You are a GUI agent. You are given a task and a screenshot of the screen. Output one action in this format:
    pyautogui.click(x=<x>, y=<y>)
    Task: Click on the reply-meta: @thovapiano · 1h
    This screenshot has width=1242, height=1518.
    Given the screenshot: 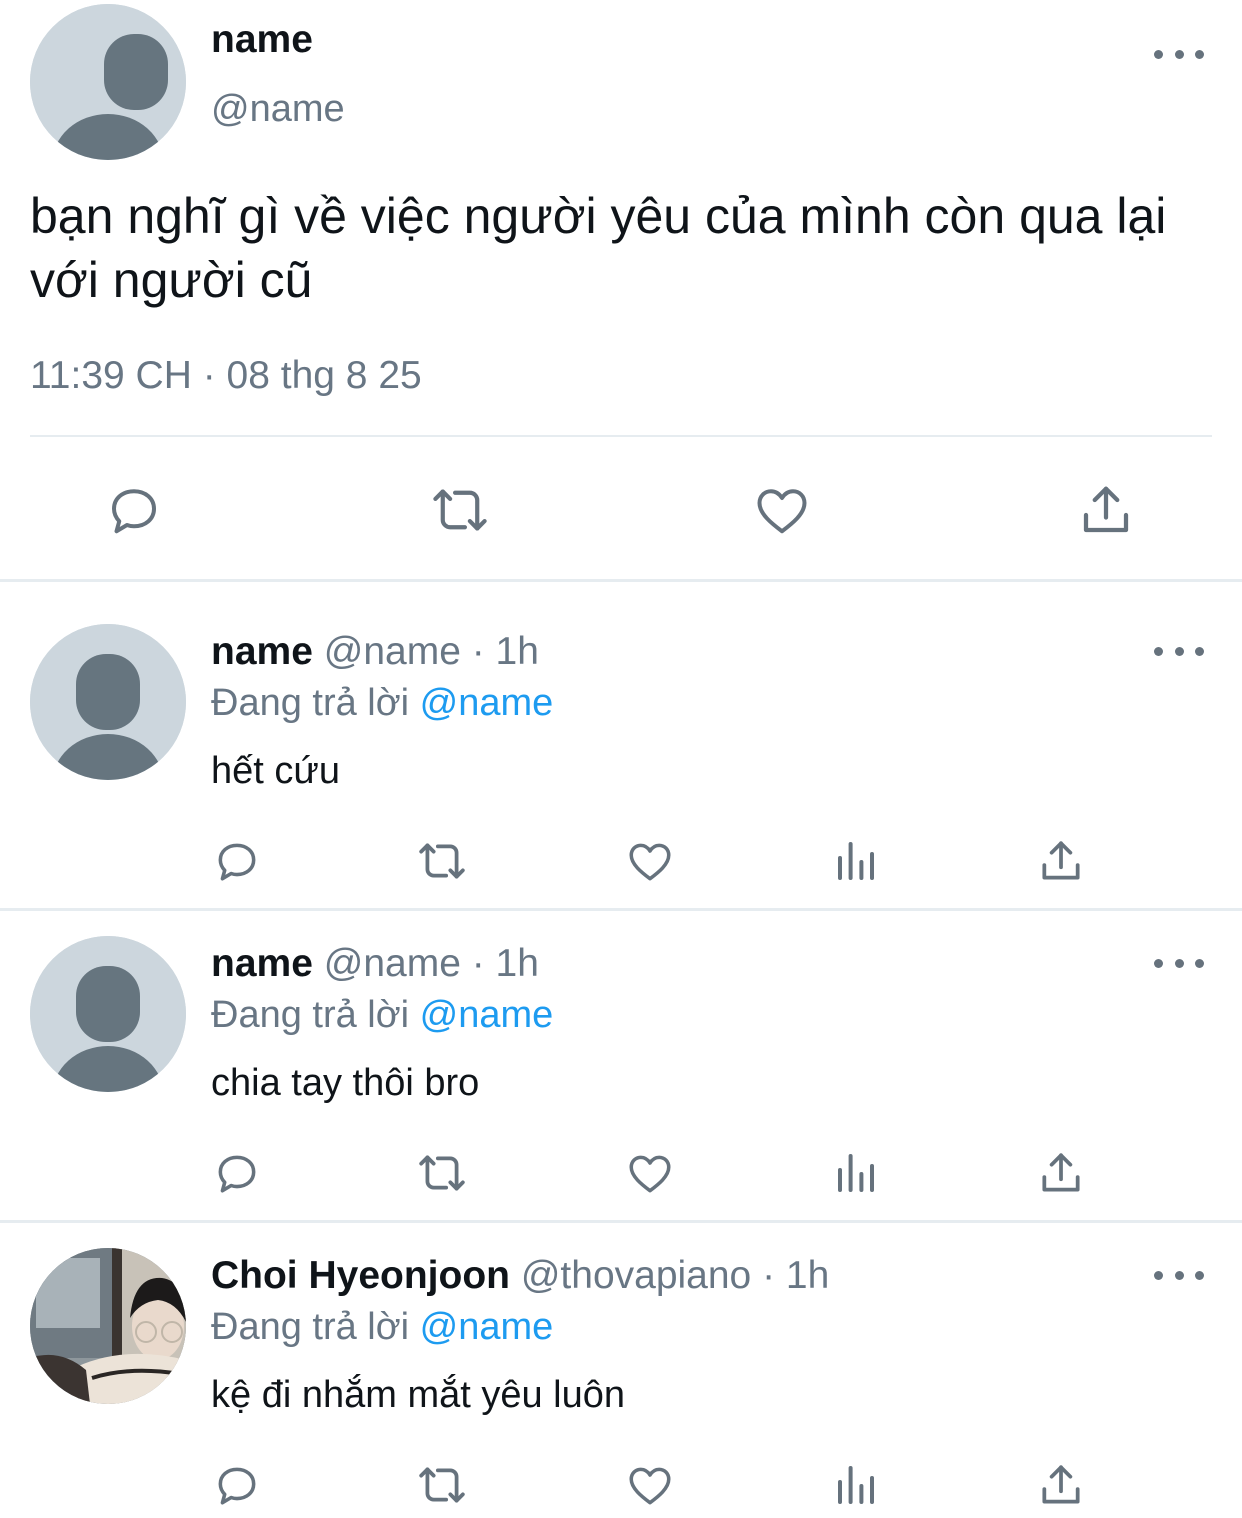 What is the action you would take?
    pyautogui.click(x=675, y=1275)
    